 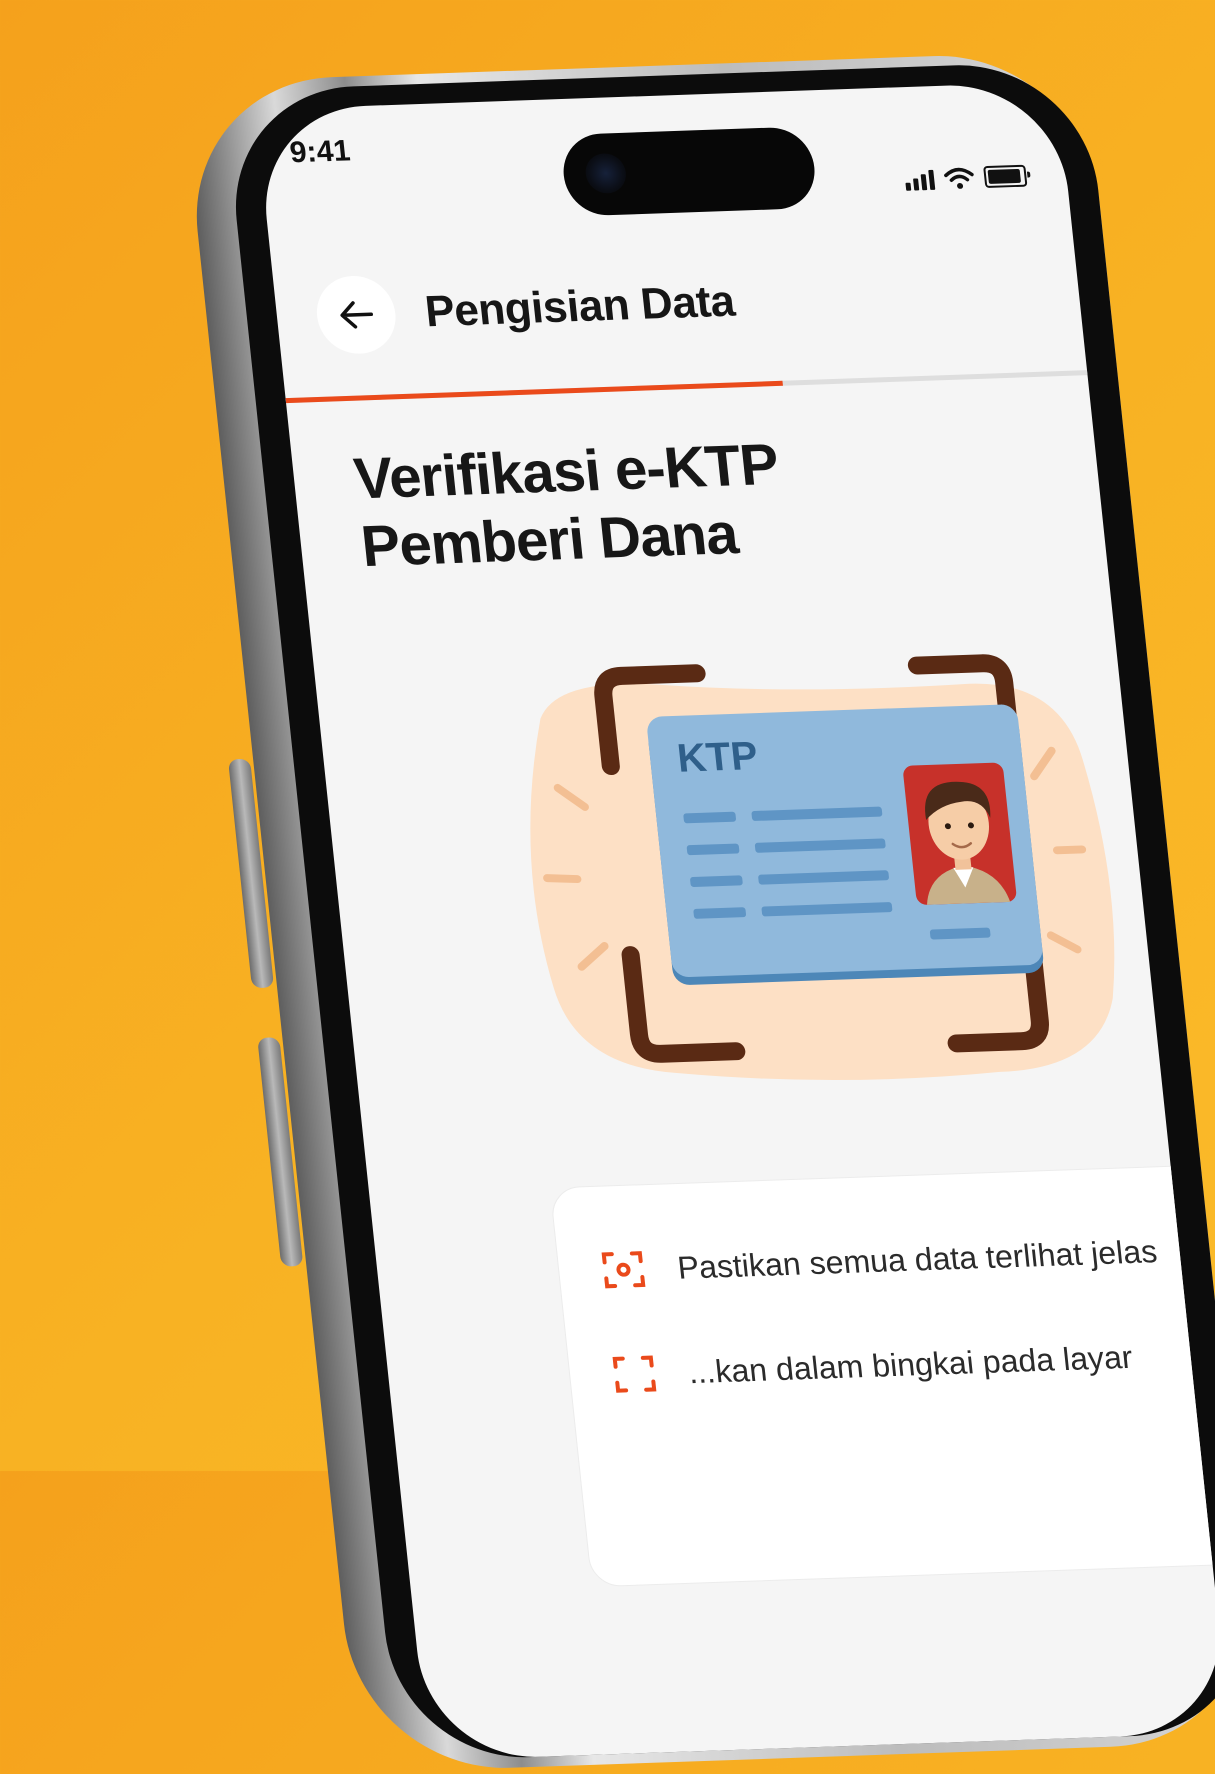 What do you see at coordinates (605, 173) in the screenshot?
I see `front-camera` at bounding box center [605, 173].